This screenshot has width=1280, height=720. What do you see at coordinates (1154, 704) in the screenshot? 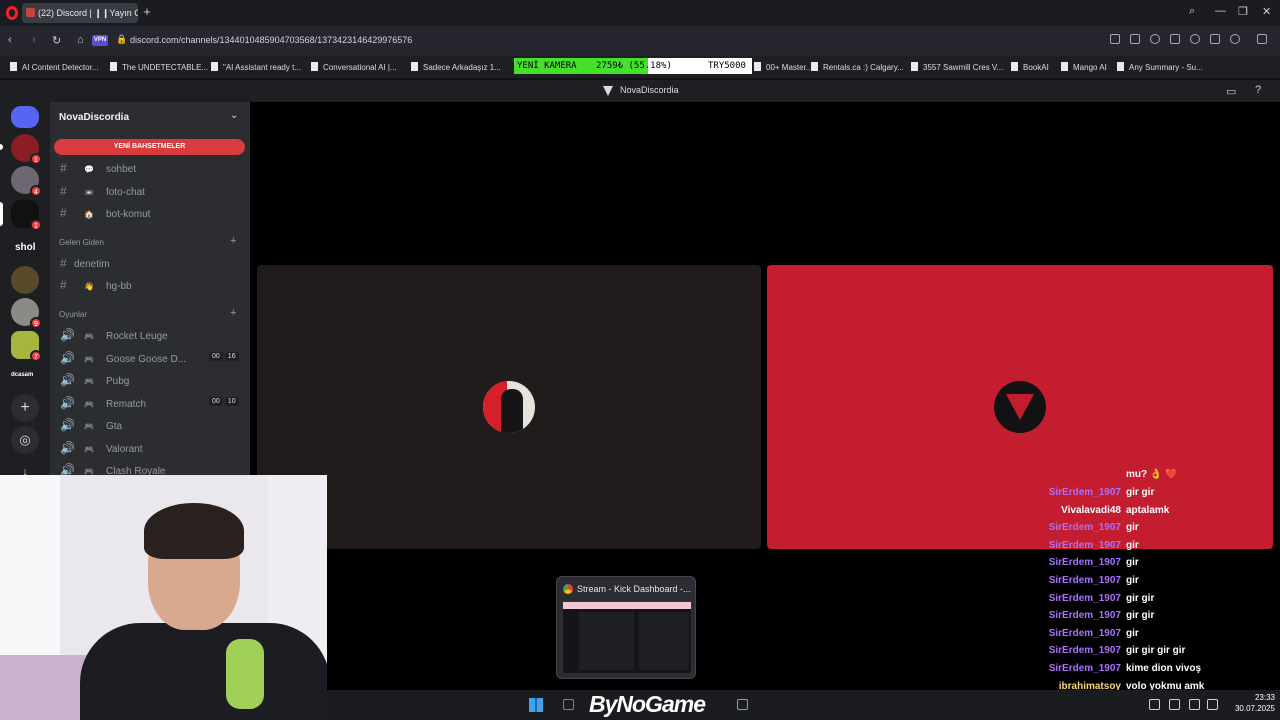
I see `chevron-up-icon` at bounding box center [1154, 704].